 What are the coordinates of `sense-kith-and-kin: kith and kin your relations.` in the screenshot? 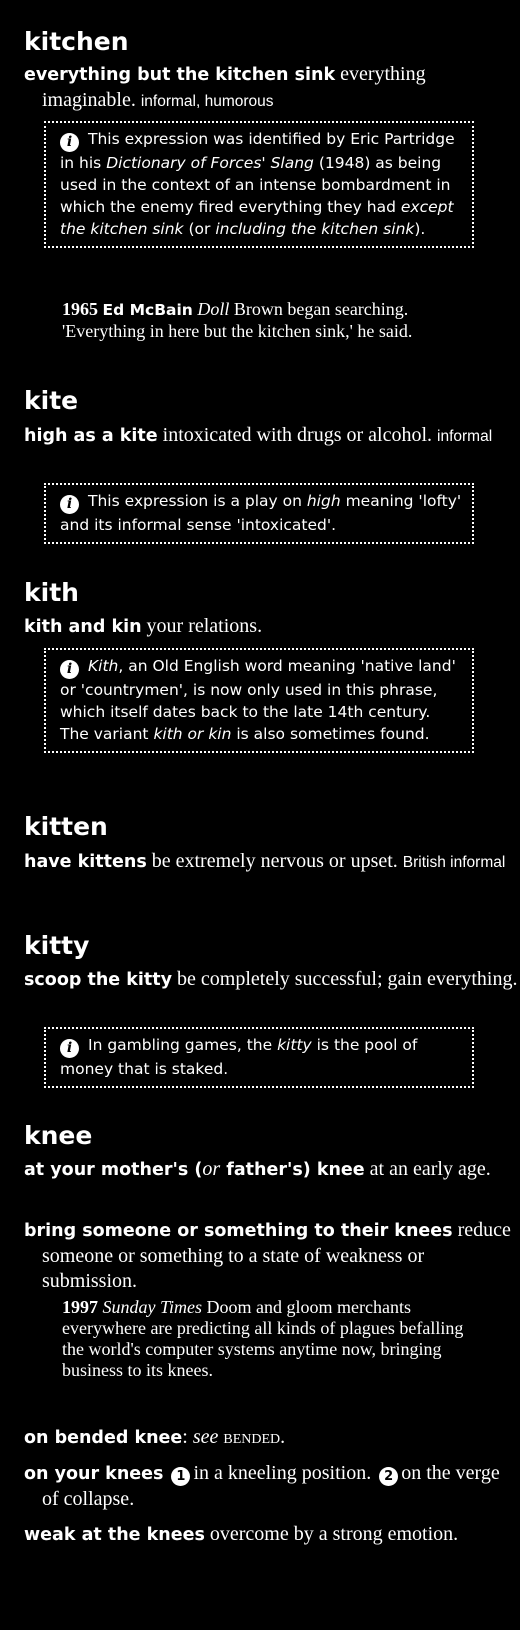 It's located at (143, 626).